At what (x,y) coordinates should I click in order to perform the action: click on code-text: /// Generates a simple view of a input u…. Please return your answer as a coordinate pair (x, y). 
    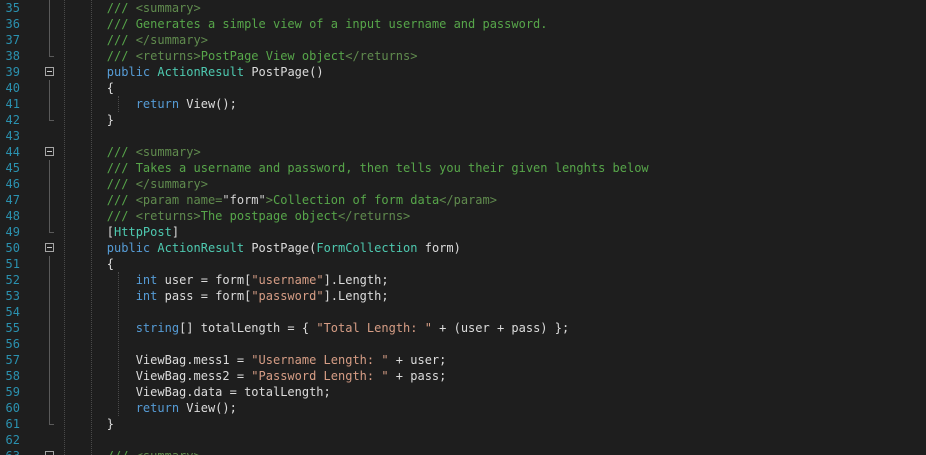
    Looking at the image, I should click on (298, 24).